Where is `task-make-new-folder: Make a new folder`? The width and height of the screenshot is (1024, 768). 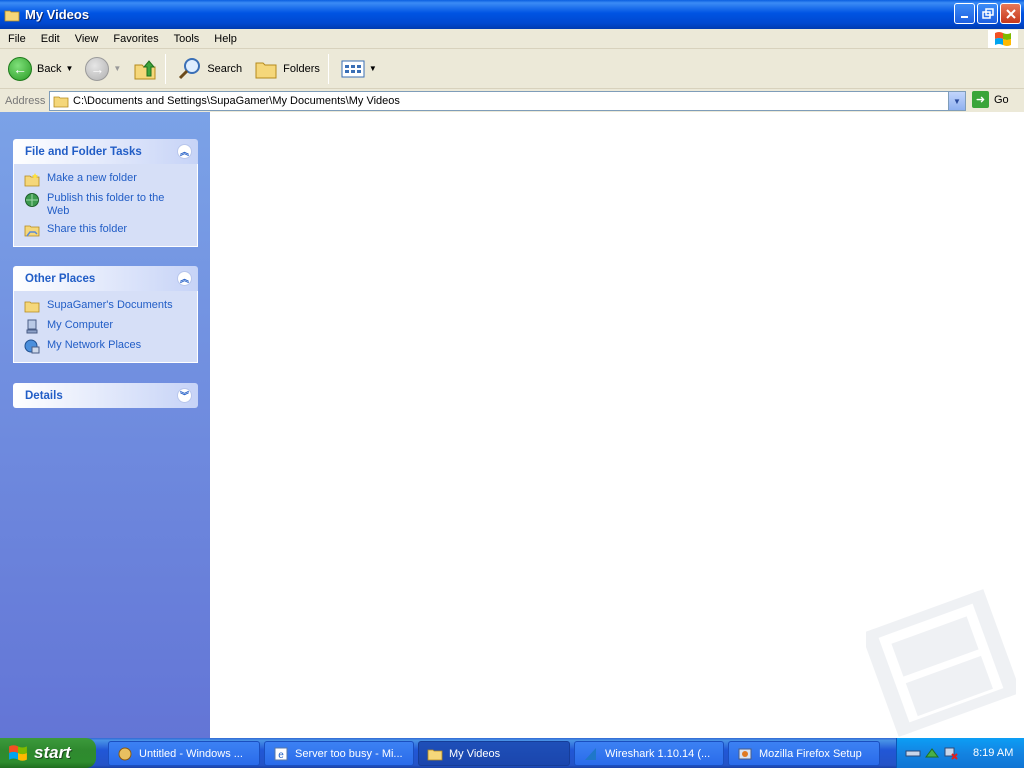 task-make-new-folder: Make a new folder is located at coordinates (106, 179).